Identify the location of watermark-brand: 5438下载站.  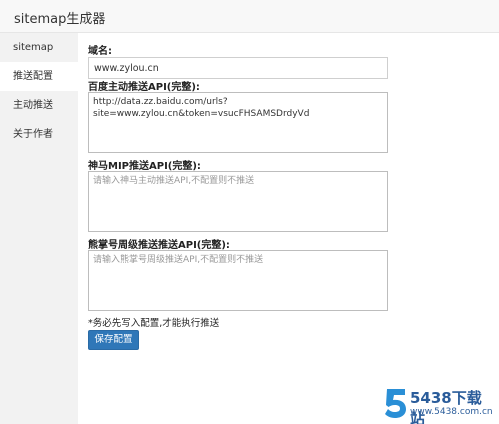
(446, 406).